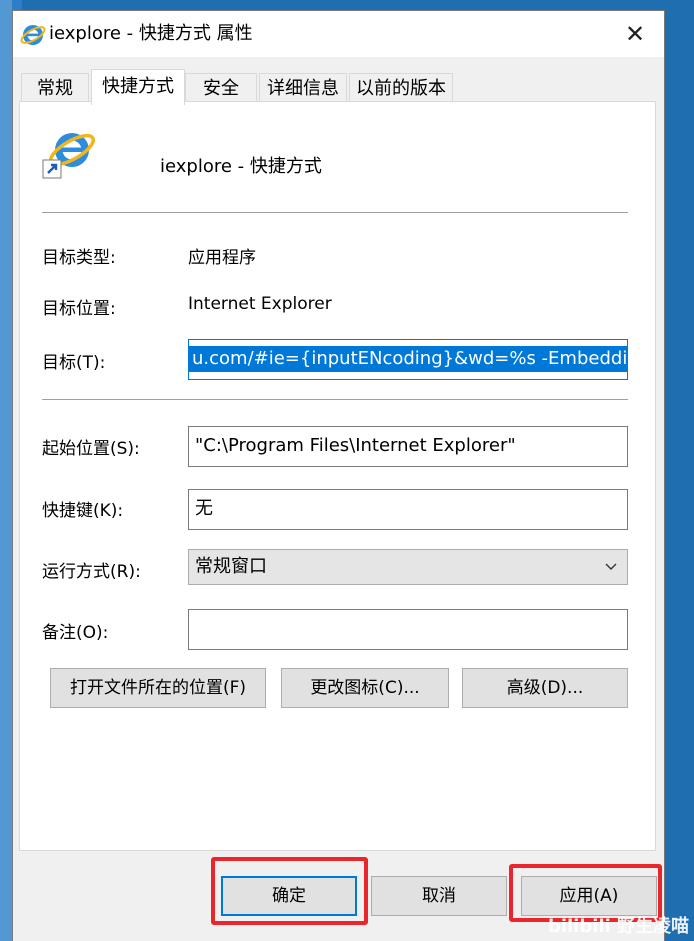  I want to click on target-label: 目标(T):, so click(74, 363).